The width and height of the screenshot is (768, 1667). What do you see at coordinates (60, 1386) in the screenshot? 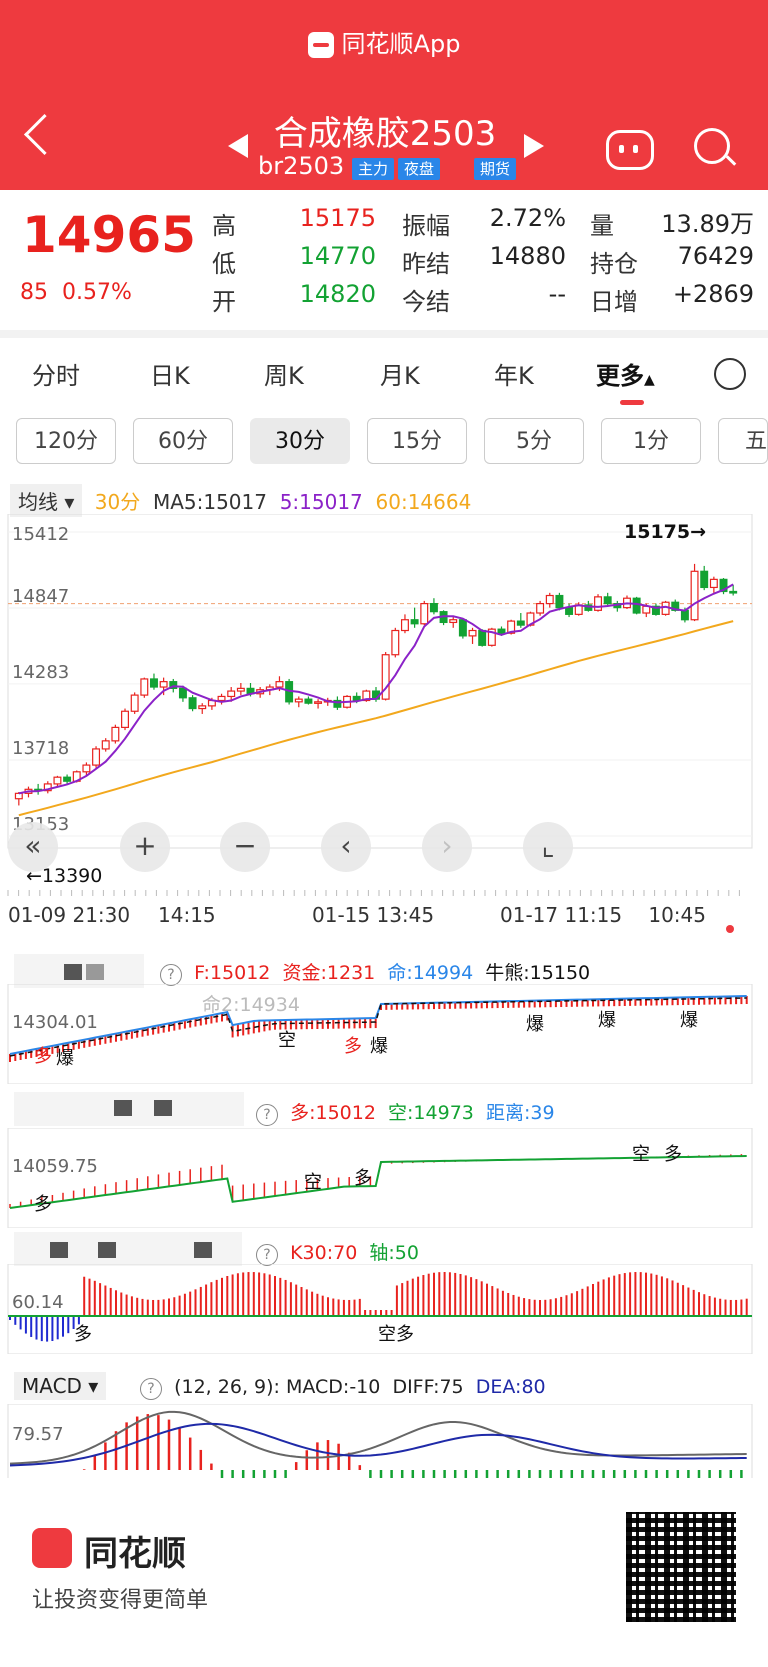
I see `macd-selector: MACD ▾` at bounding box center [60, 1386].